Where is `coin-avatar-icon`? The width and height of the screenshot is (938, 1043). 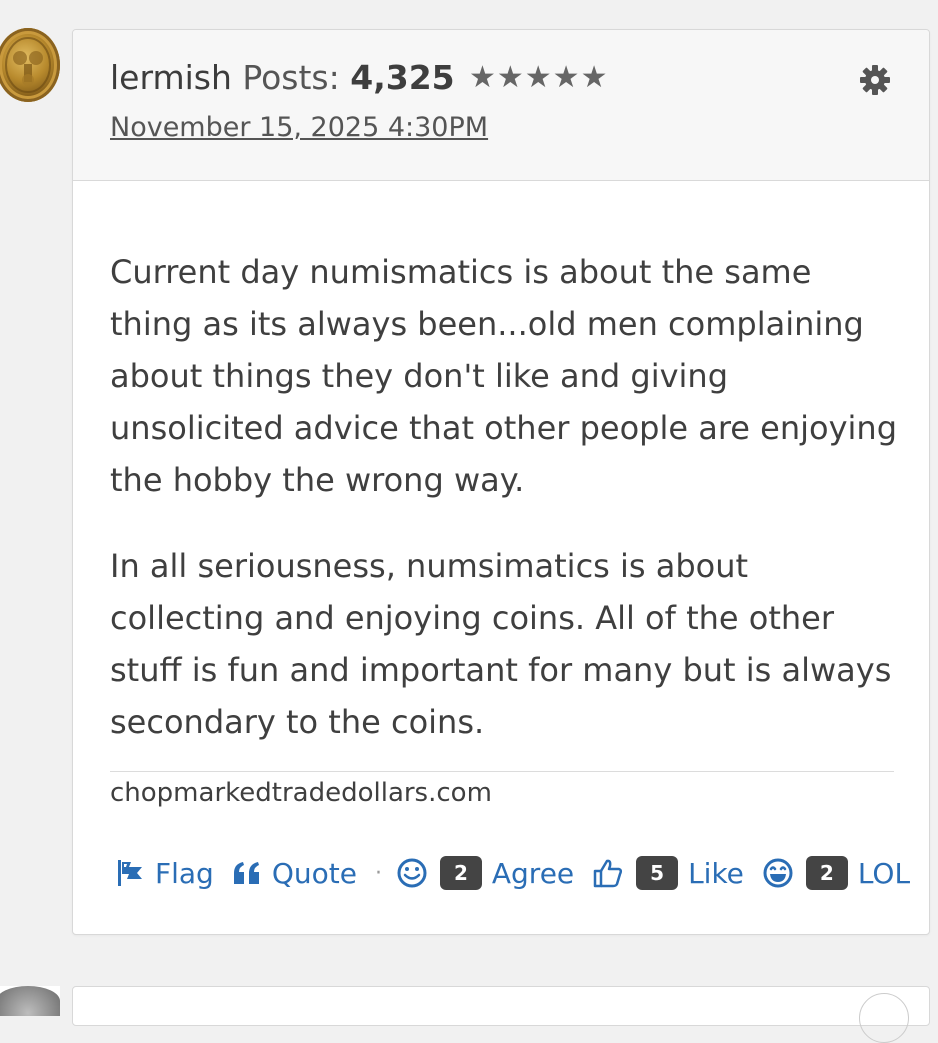 coin-avatar-icon is located at coordinates (28, 65).